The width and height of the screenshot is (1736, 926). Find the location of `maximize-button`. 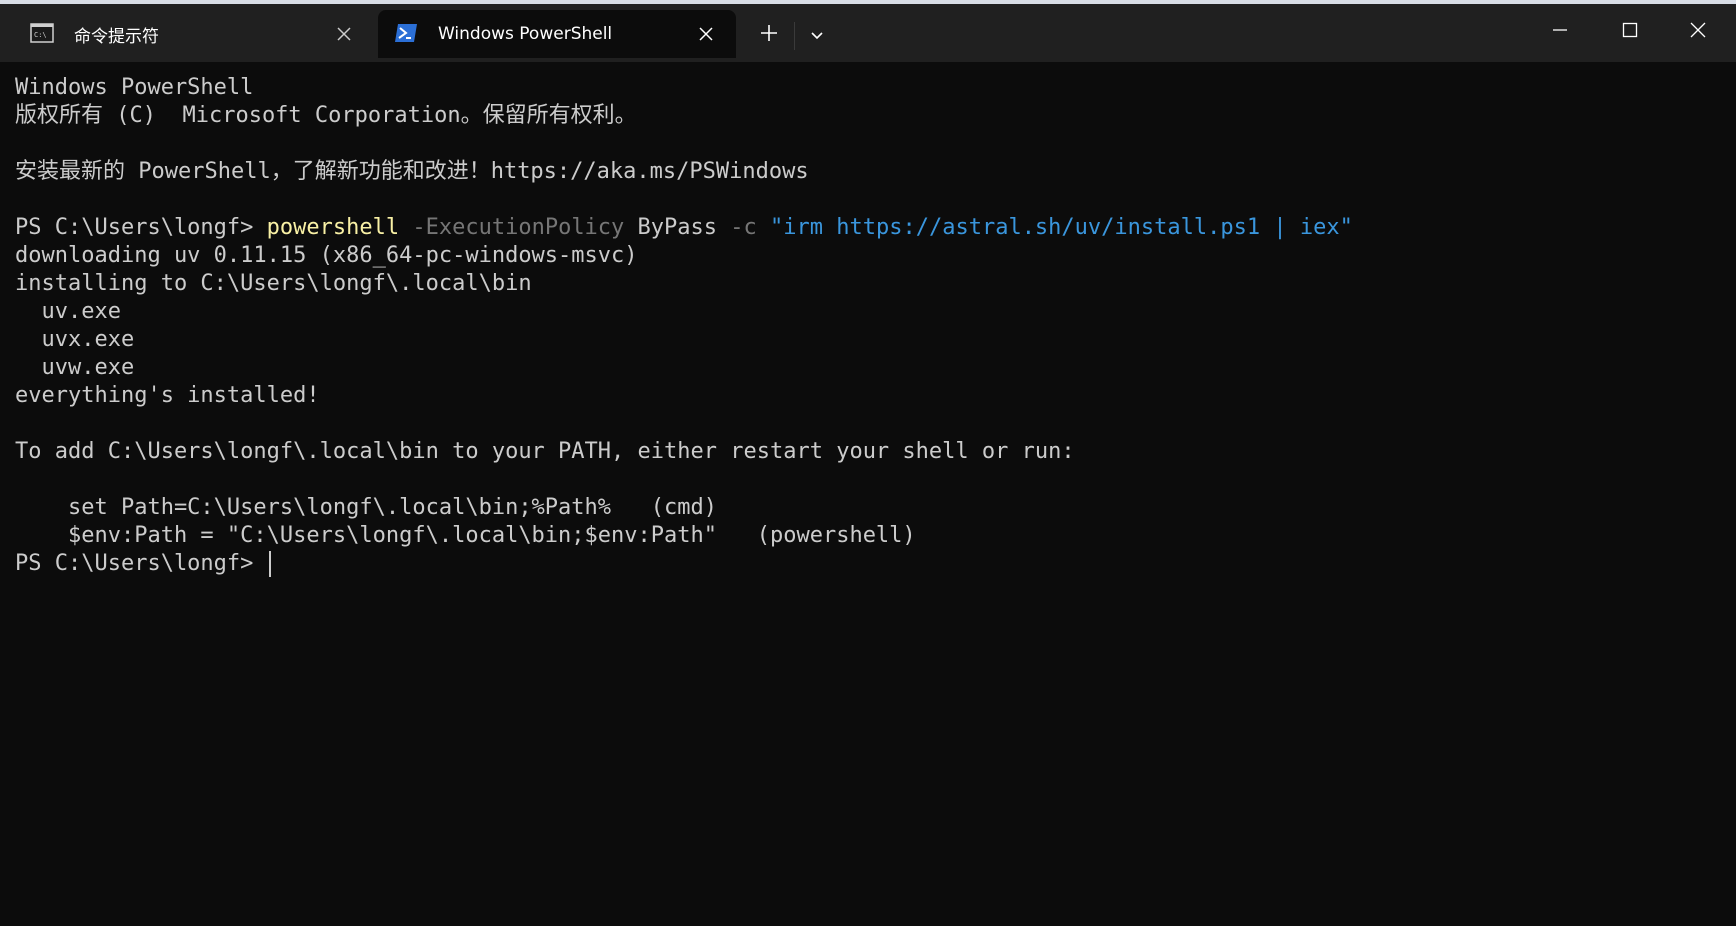

maximize-button is located at coordinates (1630, 32).